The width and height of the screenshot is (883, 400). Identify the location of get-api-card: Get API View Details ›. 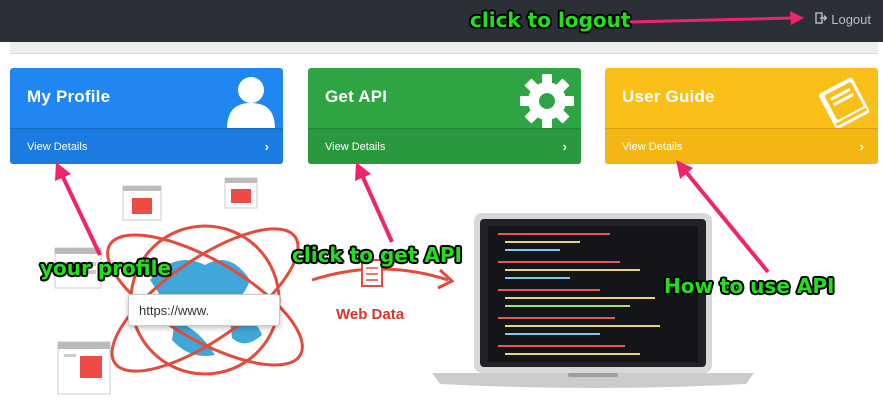
(444, 116).